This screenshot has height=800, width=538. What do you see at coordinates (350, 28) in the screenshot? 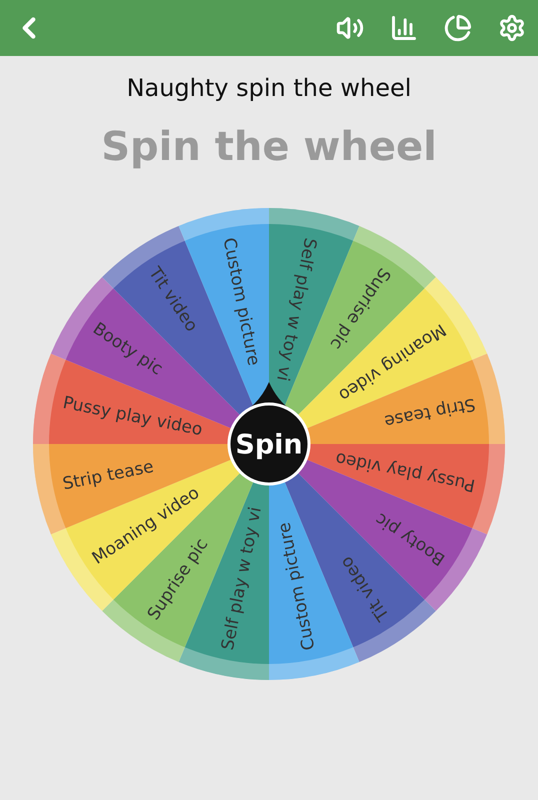
I see `speaker-icon` at bounding box center [350, 28].